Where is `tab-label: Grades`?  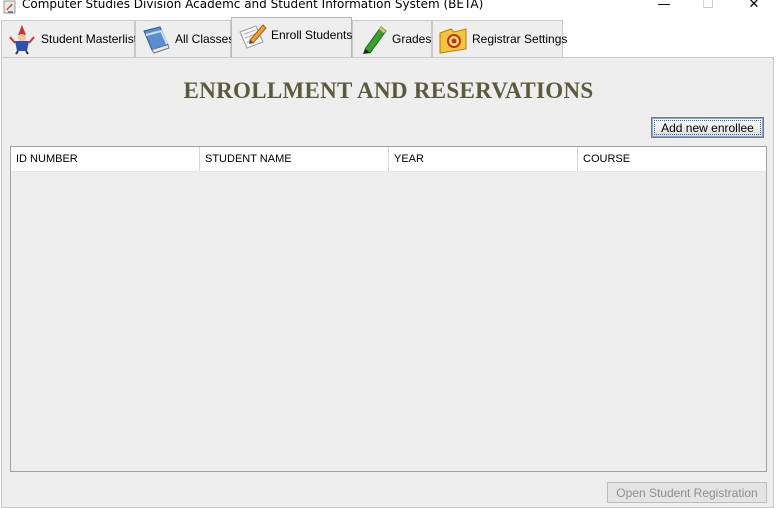
tab-label: Grades is located at coordinates (412, 39).